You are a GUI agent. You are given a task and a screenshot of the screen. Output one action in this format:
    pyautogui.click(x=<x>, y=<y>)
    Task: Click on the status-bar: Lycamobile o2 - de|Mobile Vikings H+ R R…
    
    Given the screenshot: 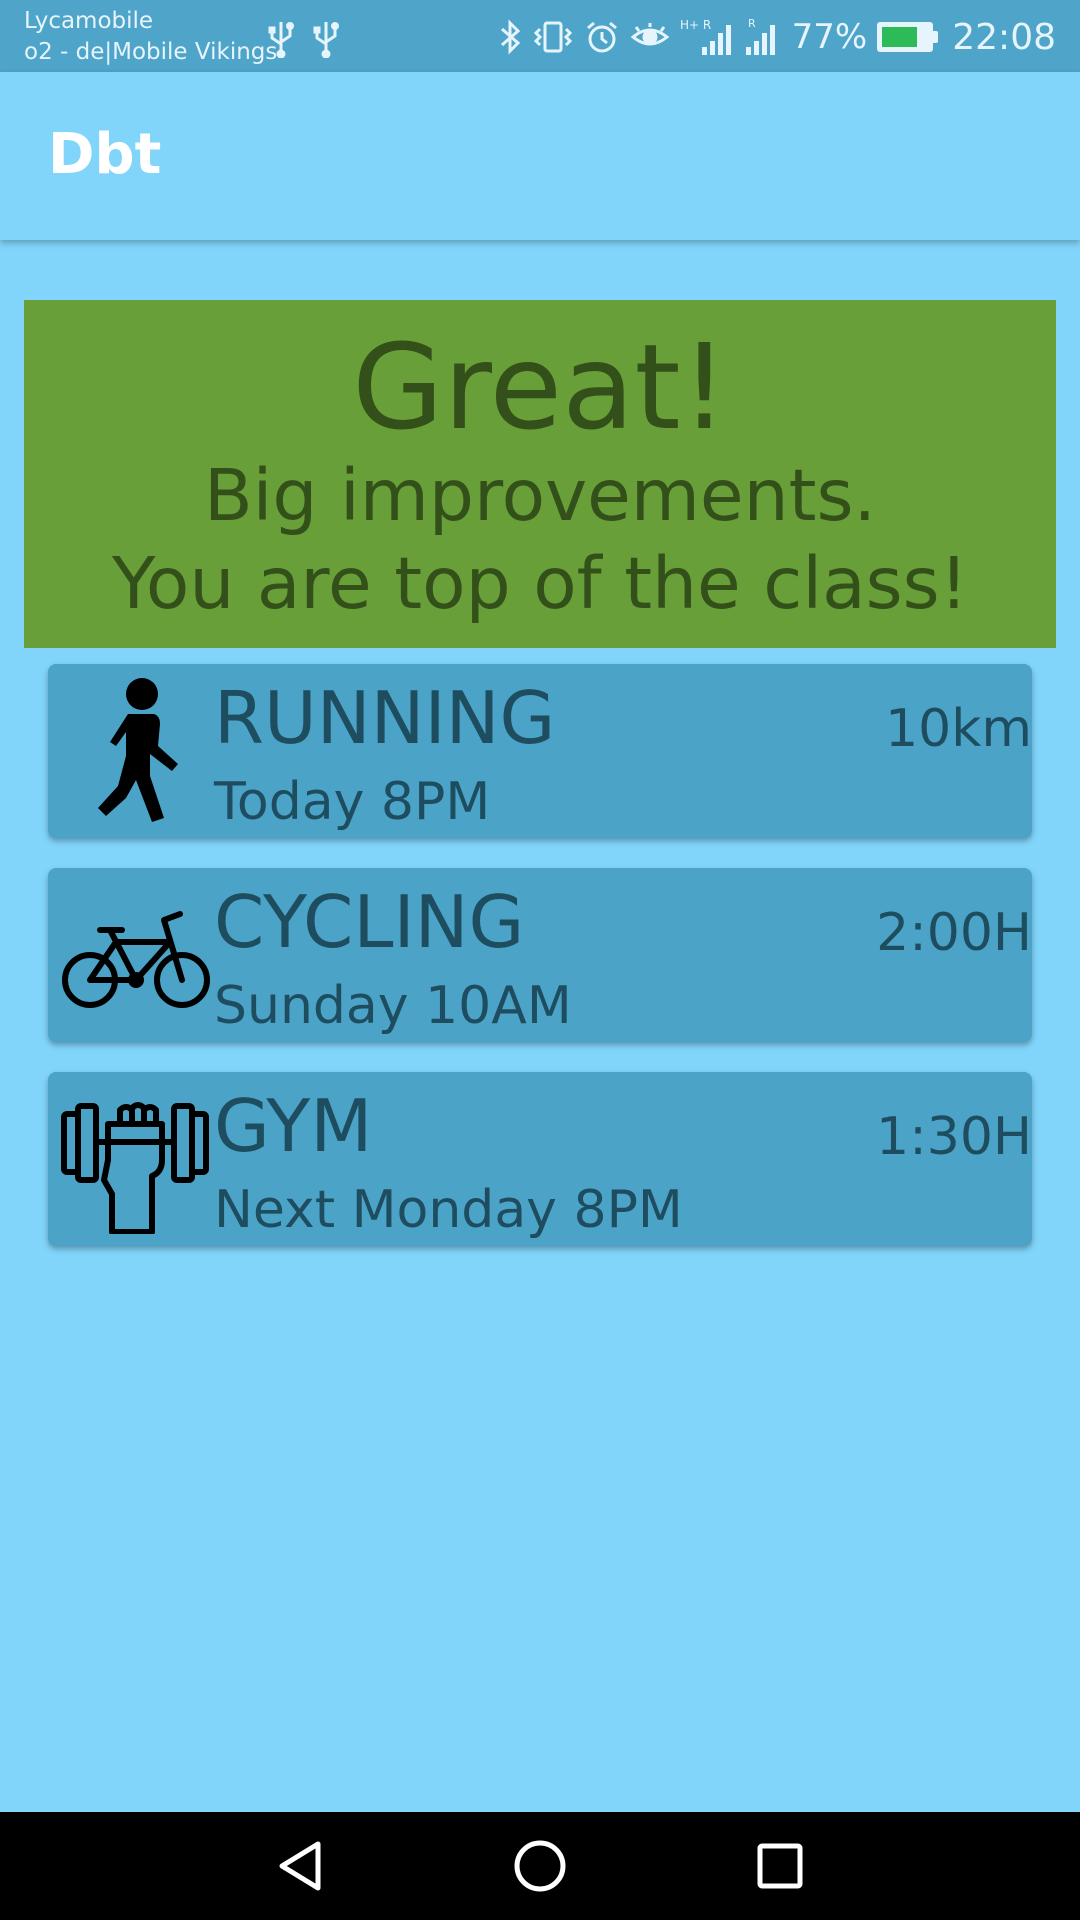 What is the action you would take?
    pyautogui.click(x=540, y=36)
    